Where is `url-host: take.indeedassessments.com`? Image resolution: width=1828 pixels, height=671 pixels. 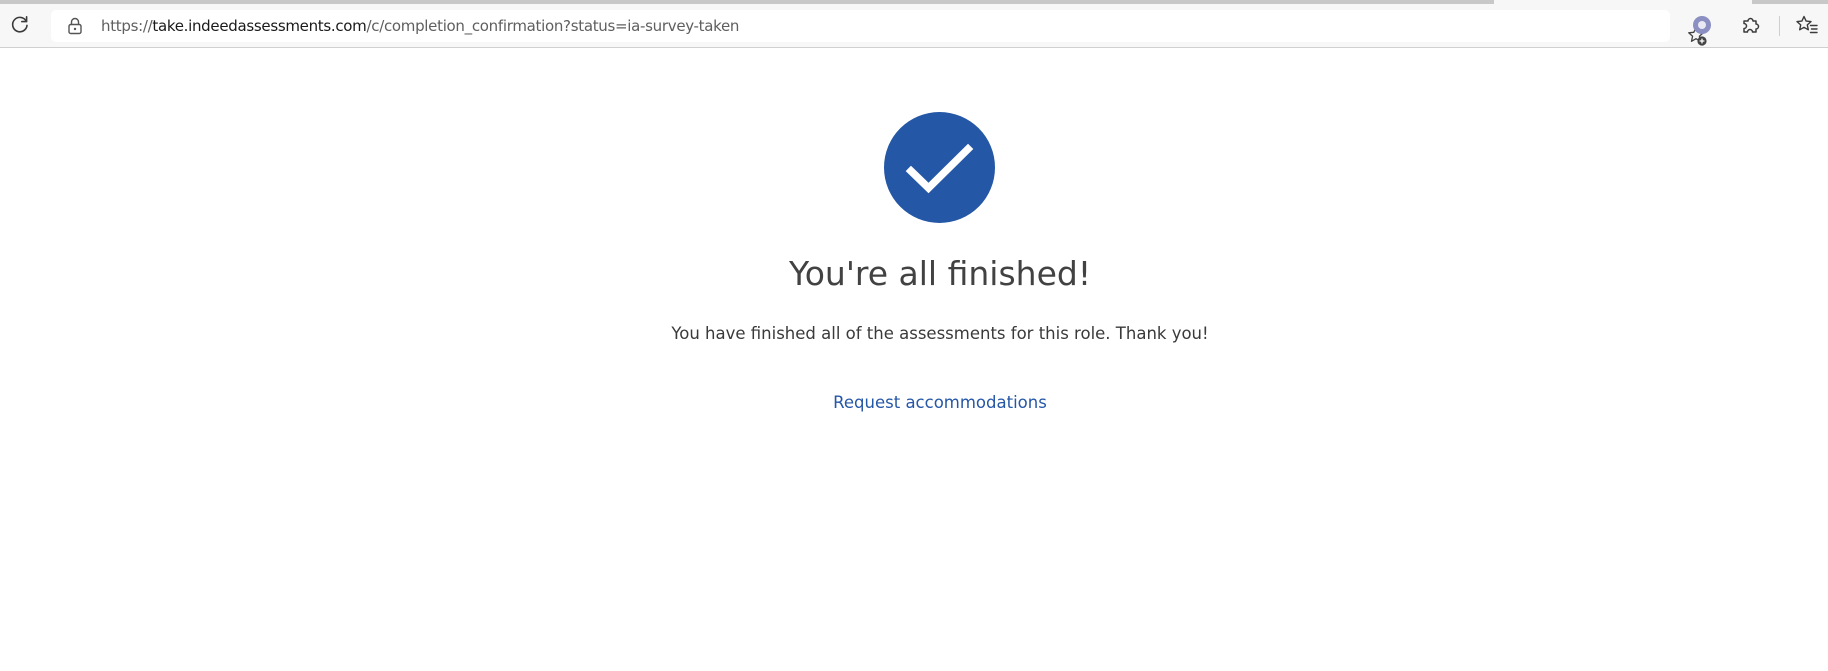
url-host: take.indeedassessments.com is located at coordinates (259, 26).